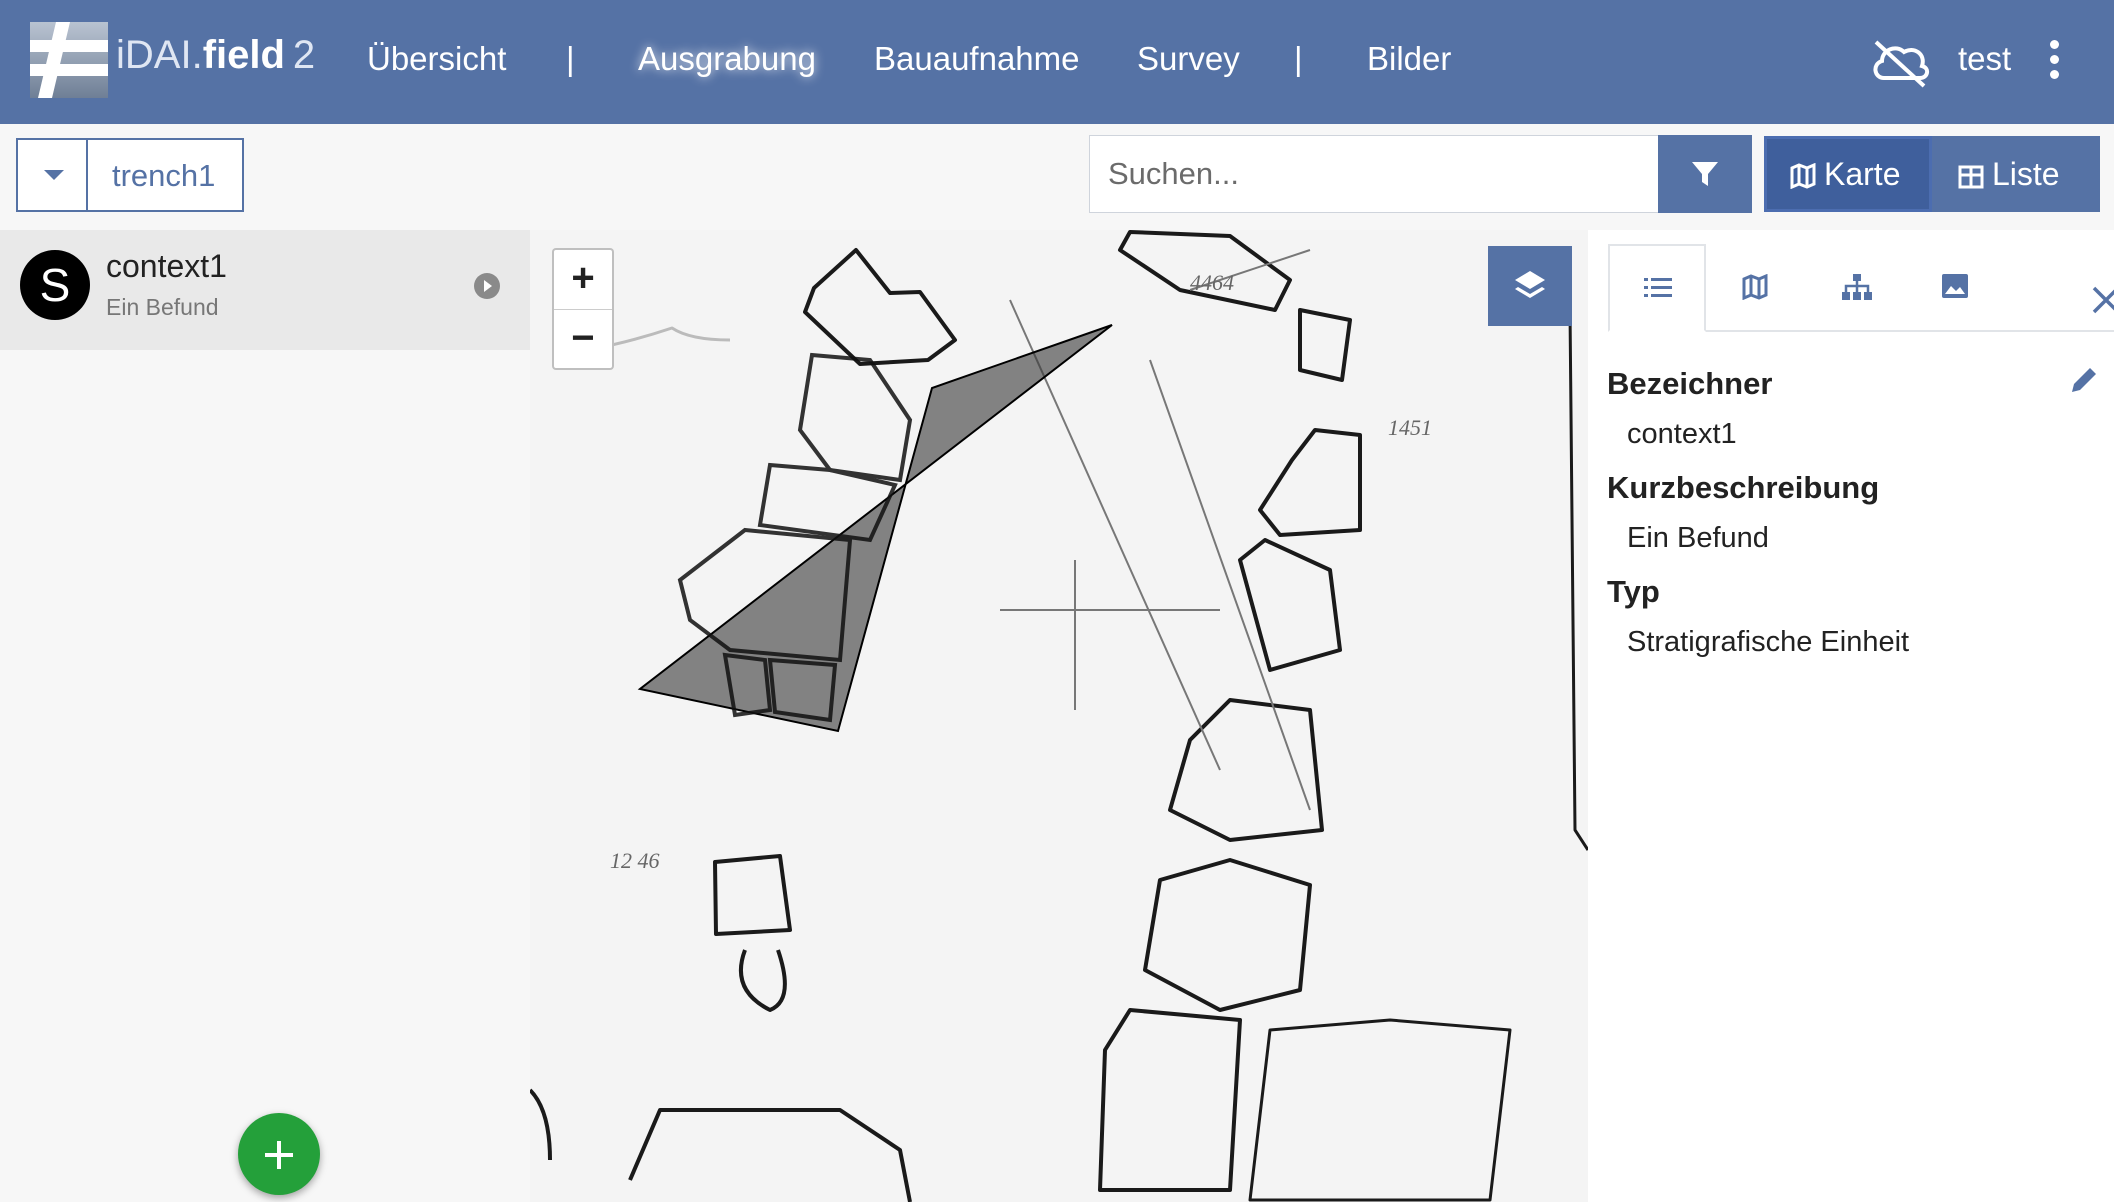 The width and height of the screenshot is (2114, 1202). I want to click on nav-survey: Survey, so click(1188, 59).